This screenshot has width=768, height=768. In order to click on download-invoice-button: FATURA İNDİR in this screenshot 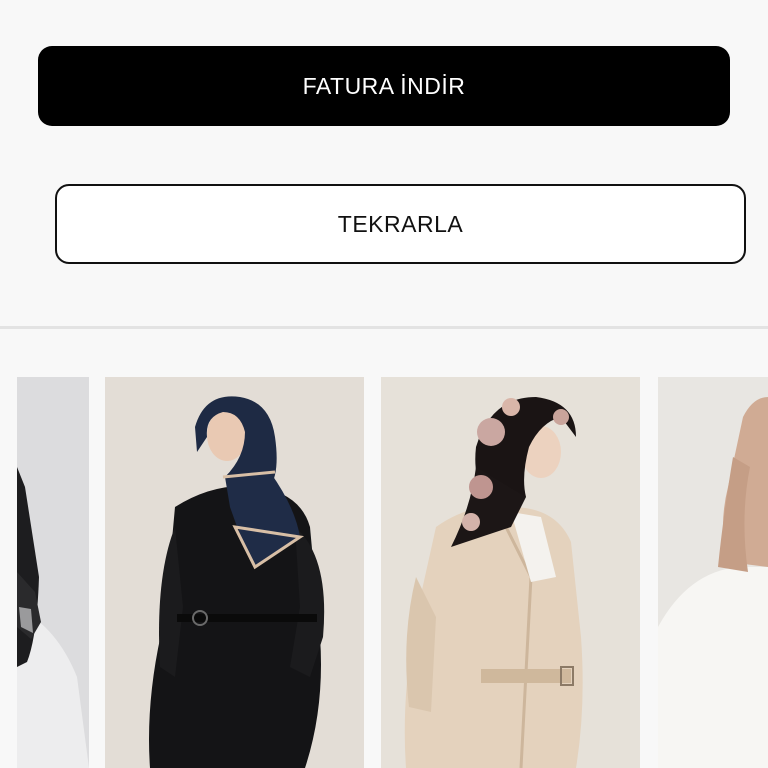, I will do `click(384, 86)`.